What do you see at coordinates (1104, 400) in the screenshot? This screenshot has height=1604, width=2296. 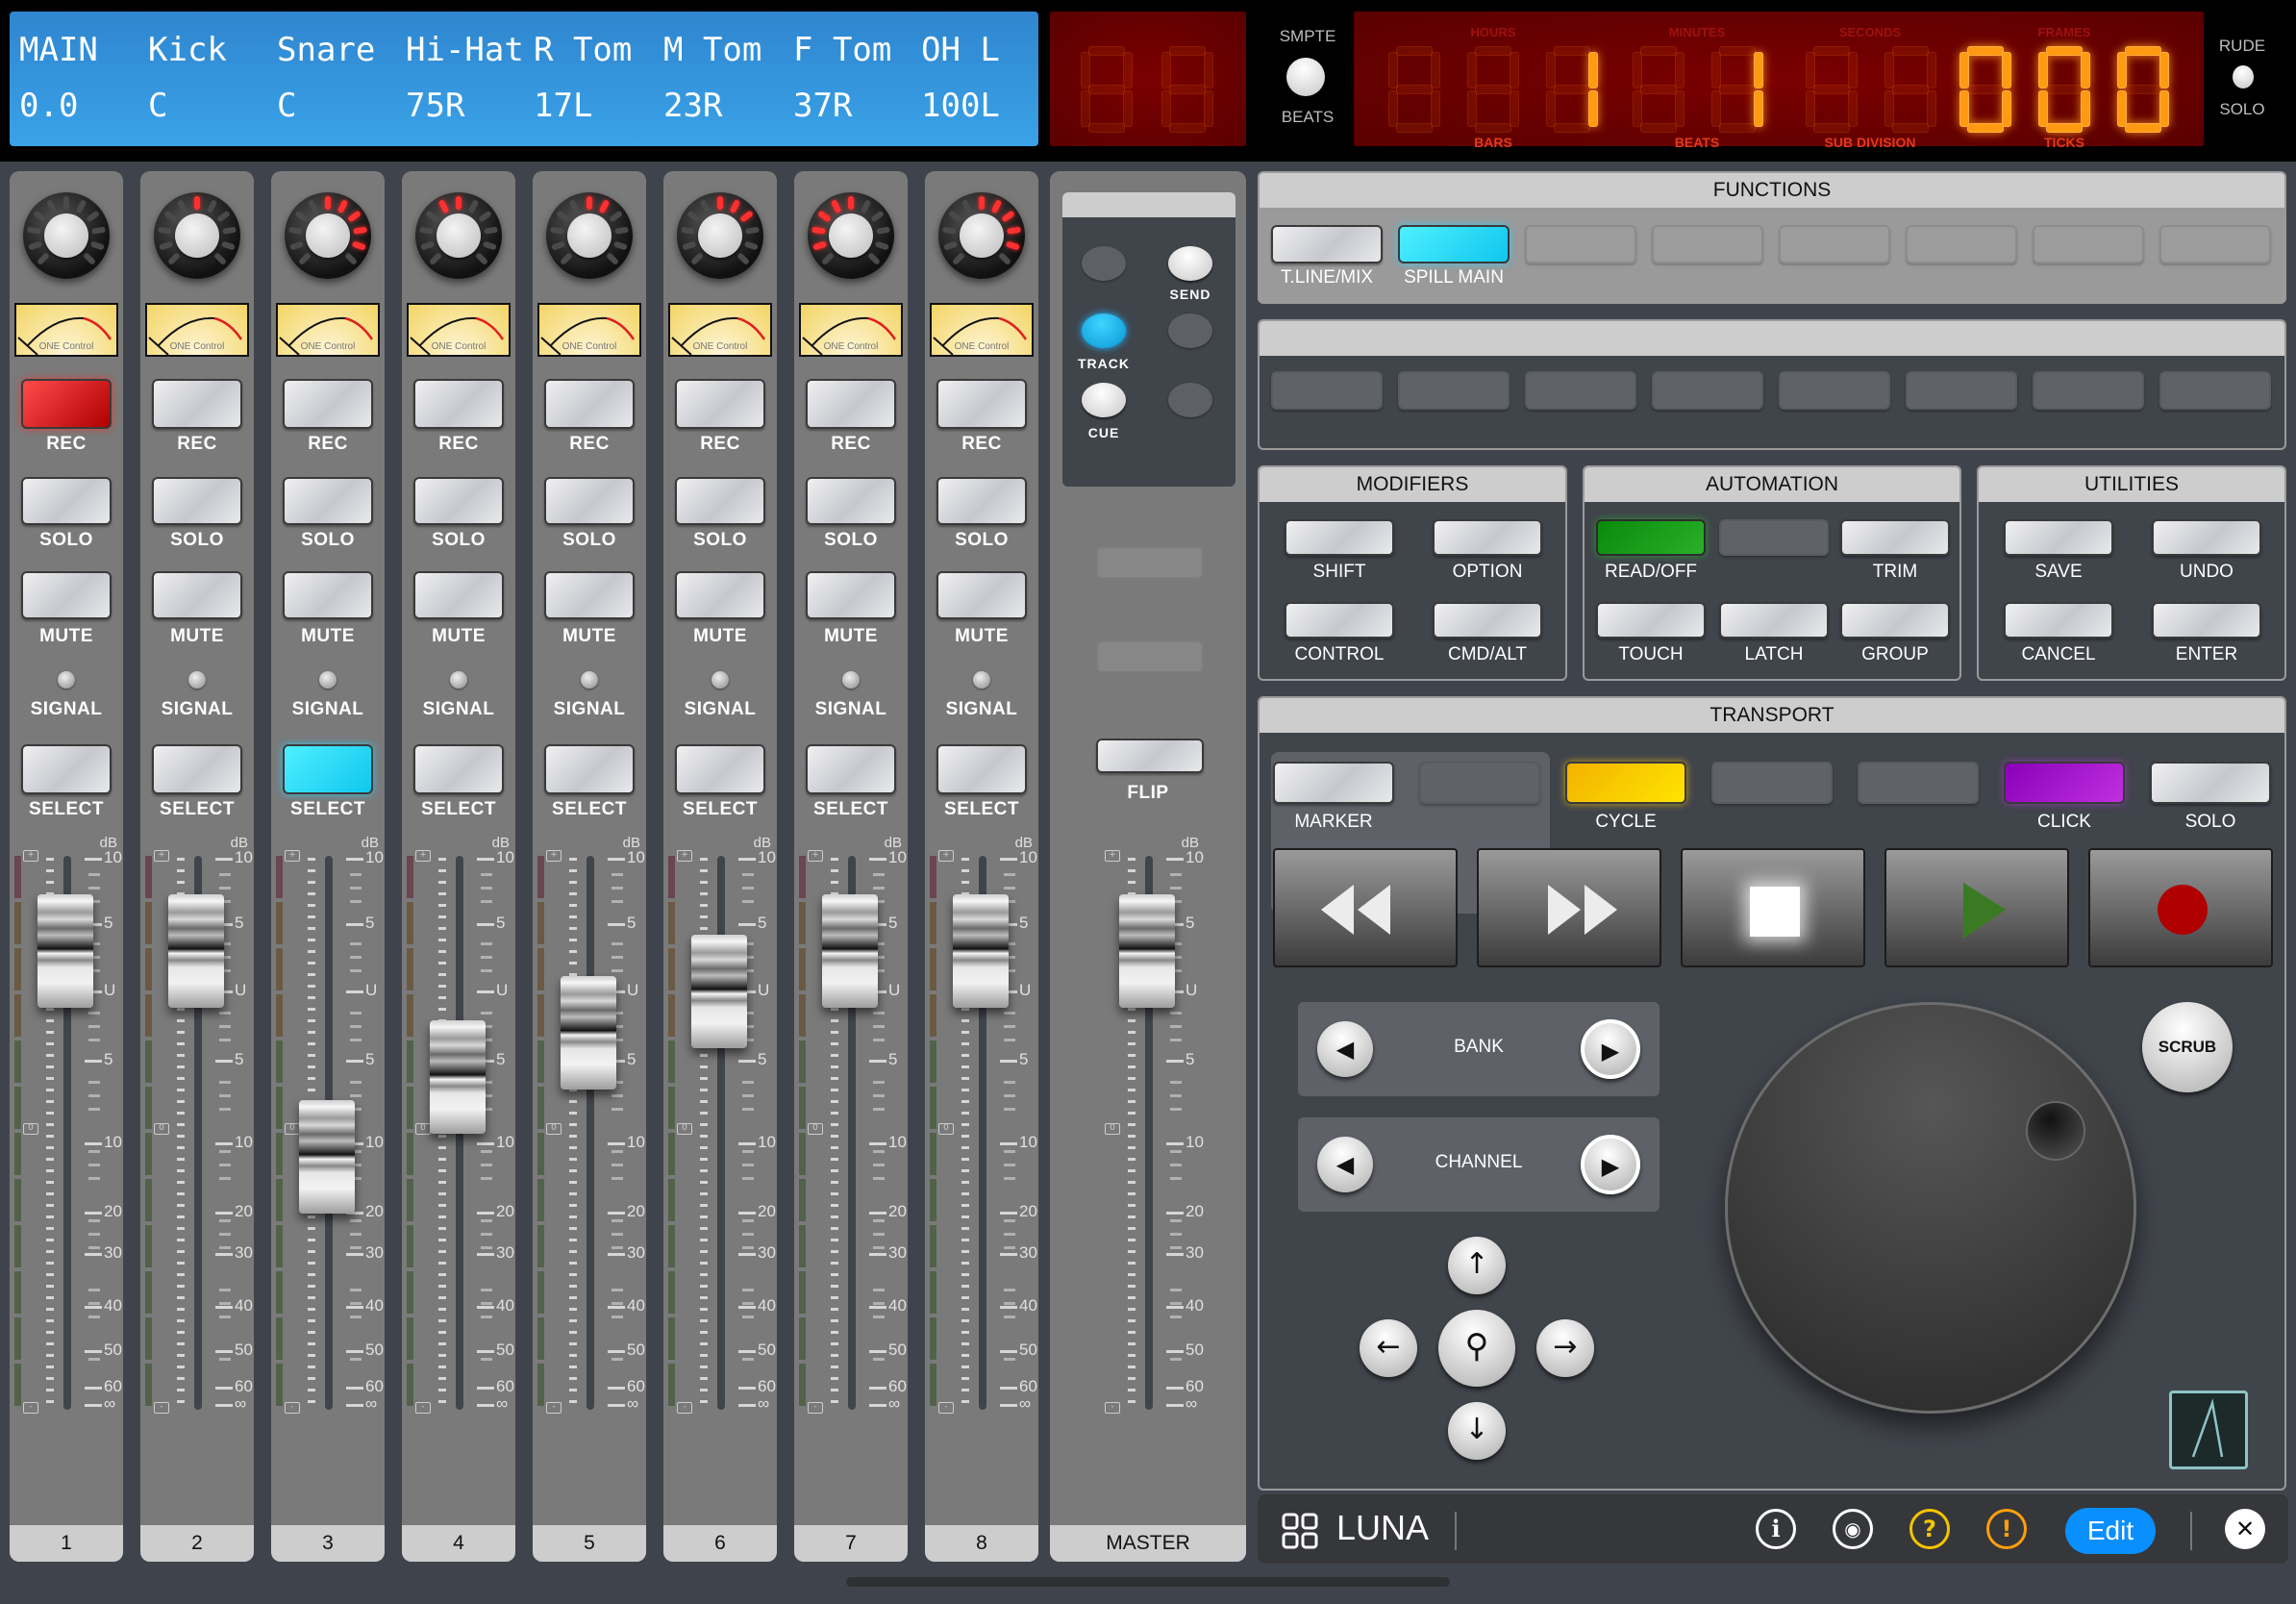 I see `cue-button` at bounding box center [1104, 400].